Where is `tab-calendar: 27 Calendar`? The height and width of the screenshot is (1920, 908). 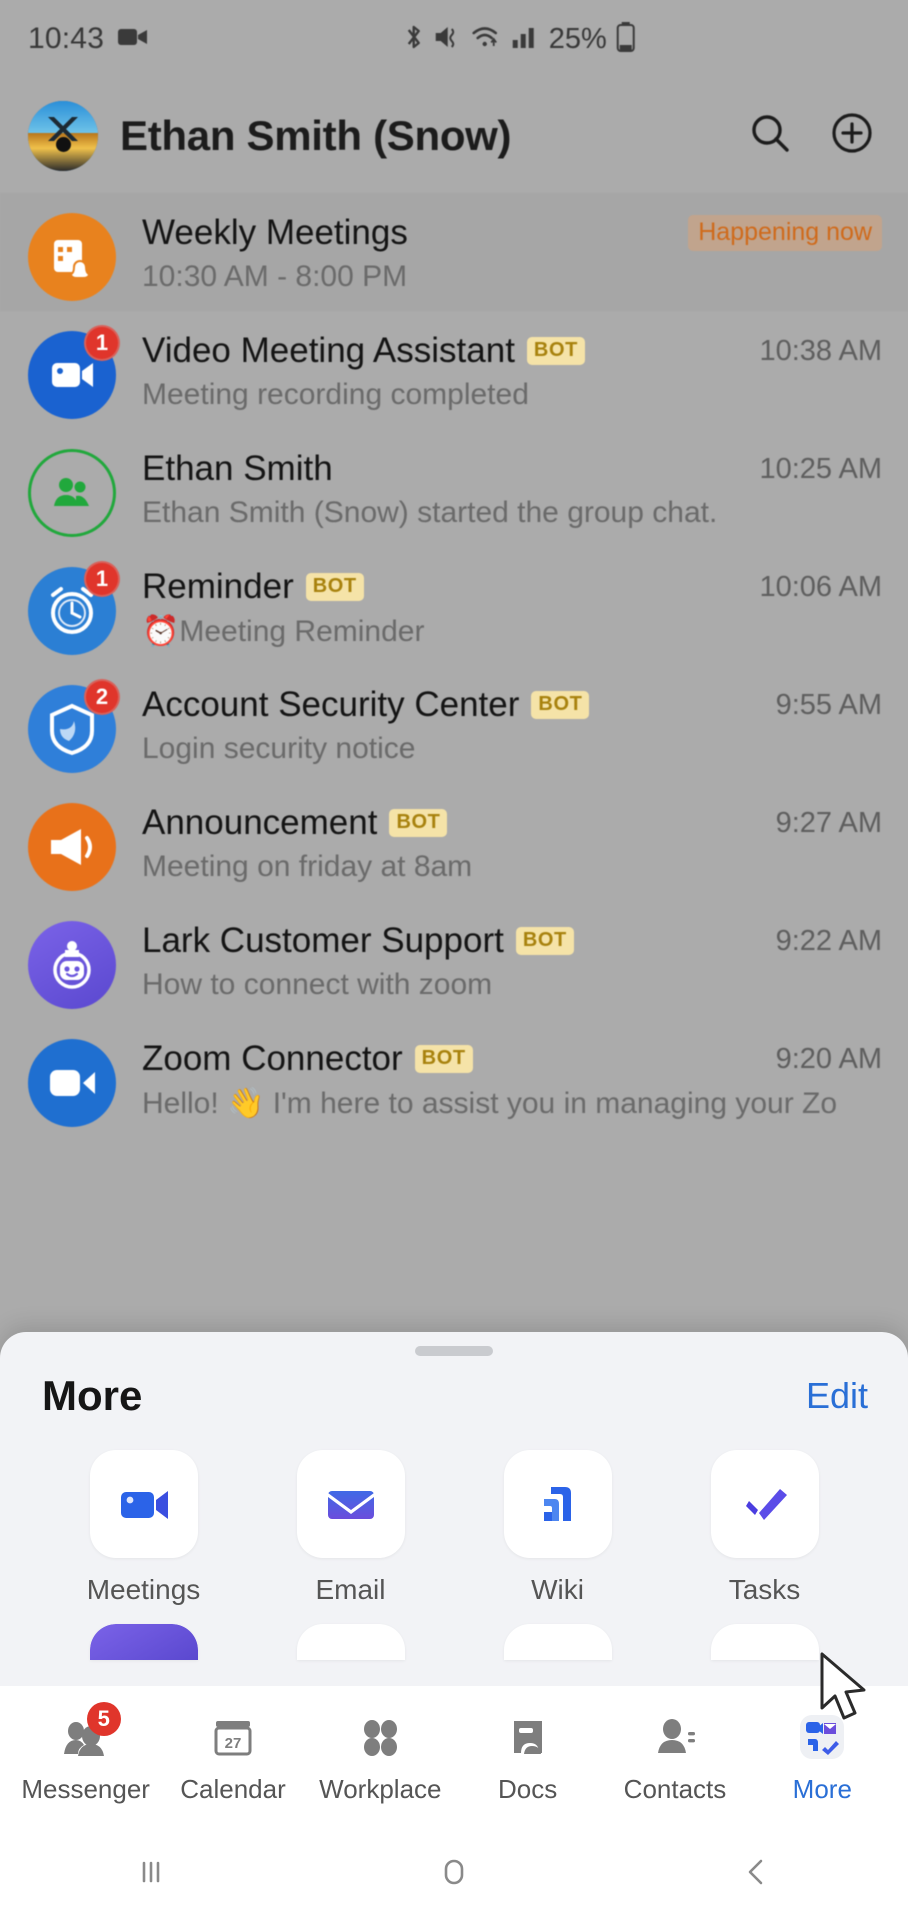 tab-calendar: 27 Calendar is located at coordinates (232, 1757).